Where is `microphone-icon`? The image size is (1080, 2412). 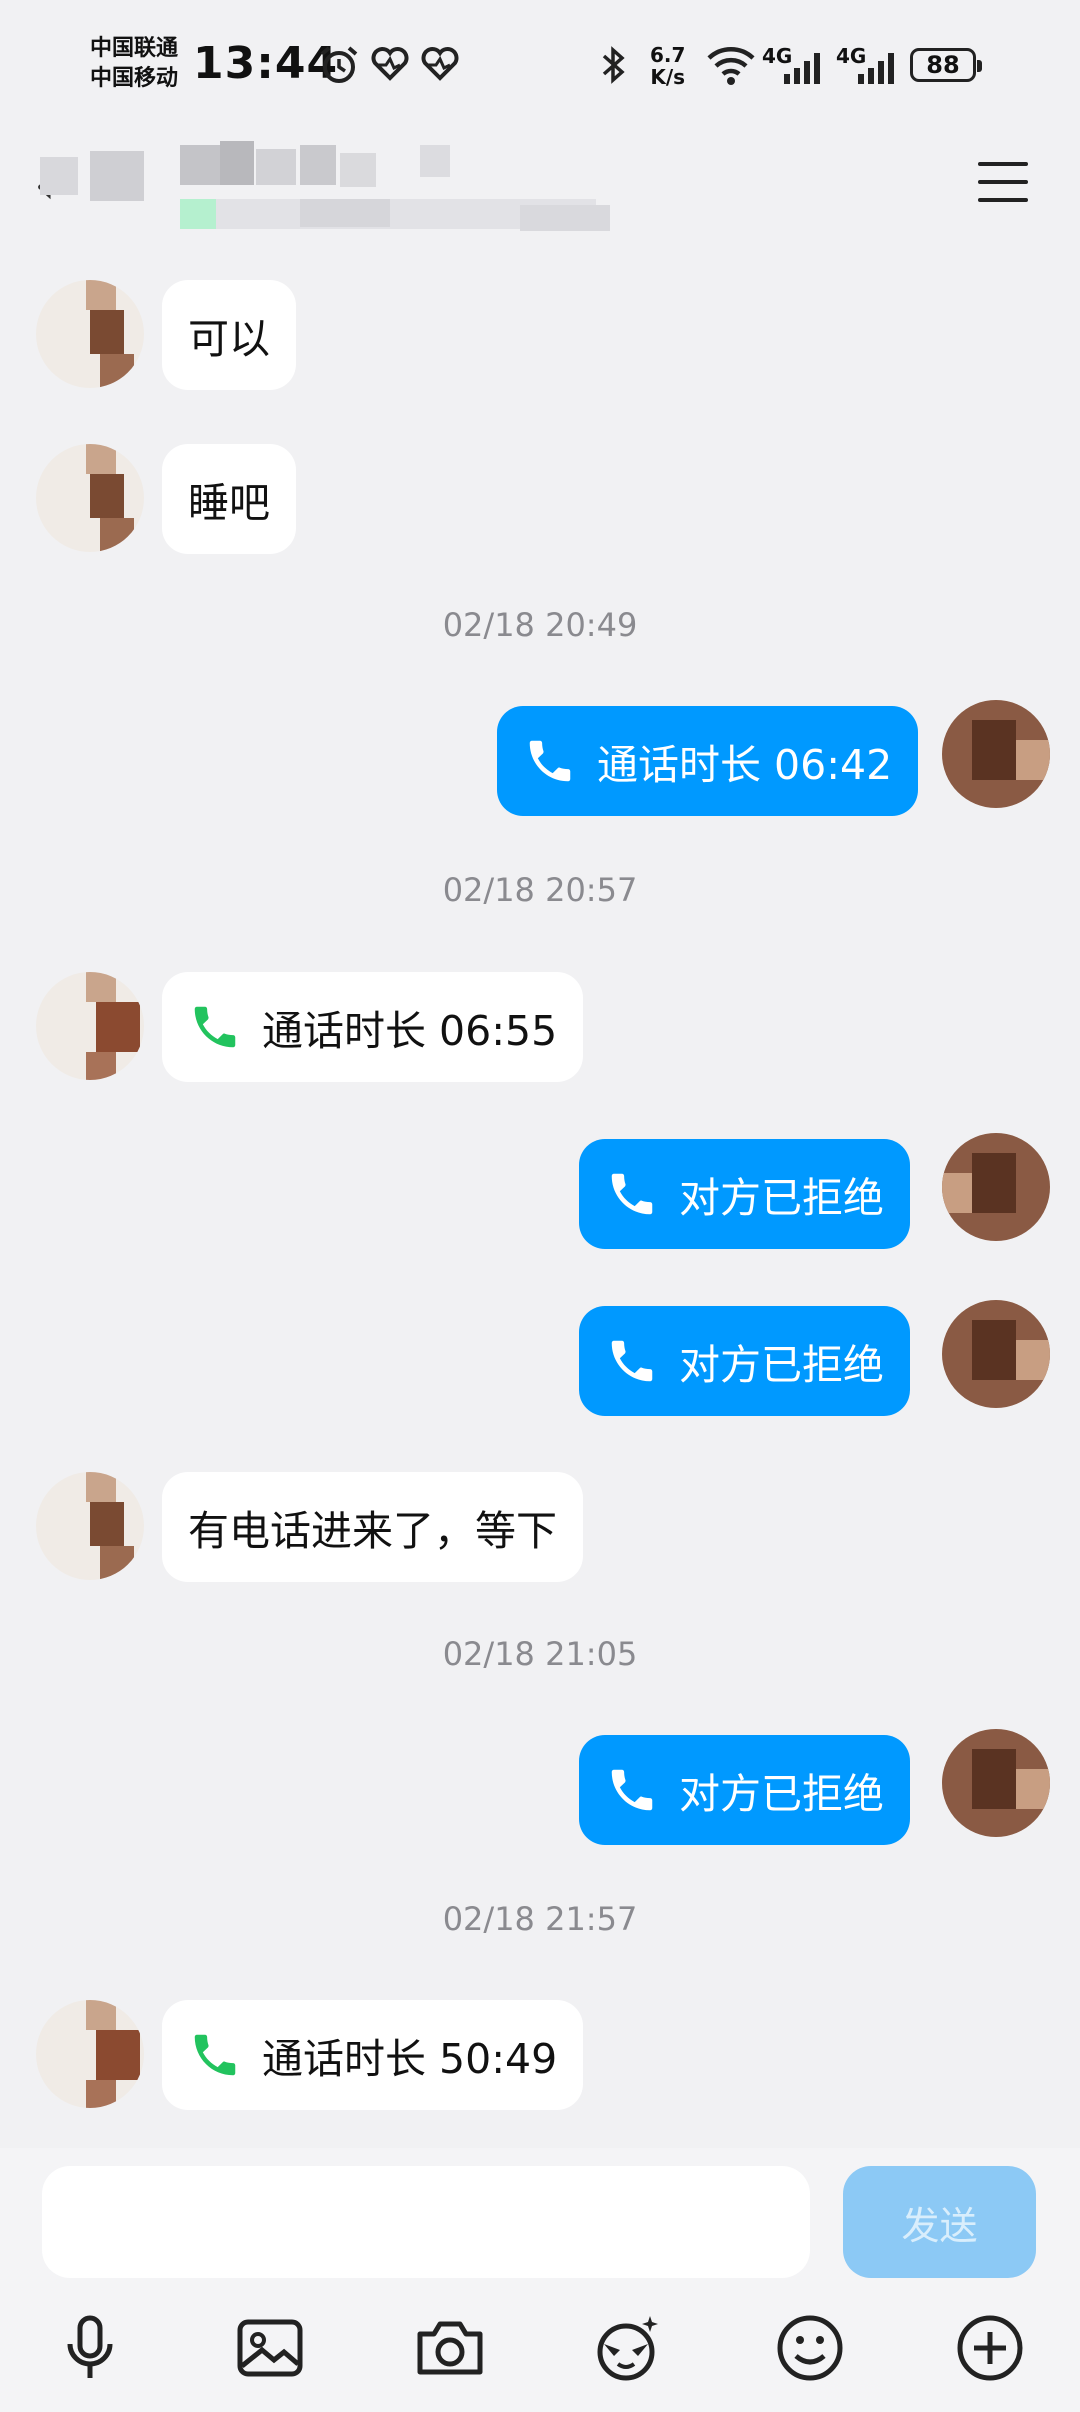 microphone-icon is located at coordinates (90, 2348).